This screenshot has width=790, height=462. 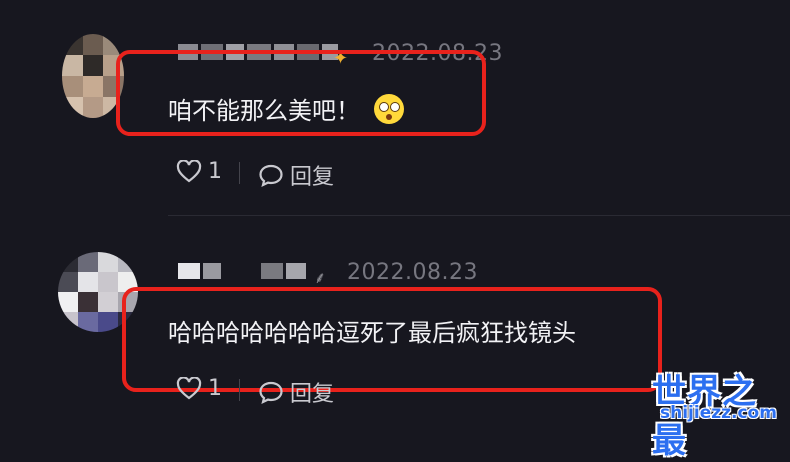 I want to click on badge-icon: ⸙, so click(x=320, y=277).